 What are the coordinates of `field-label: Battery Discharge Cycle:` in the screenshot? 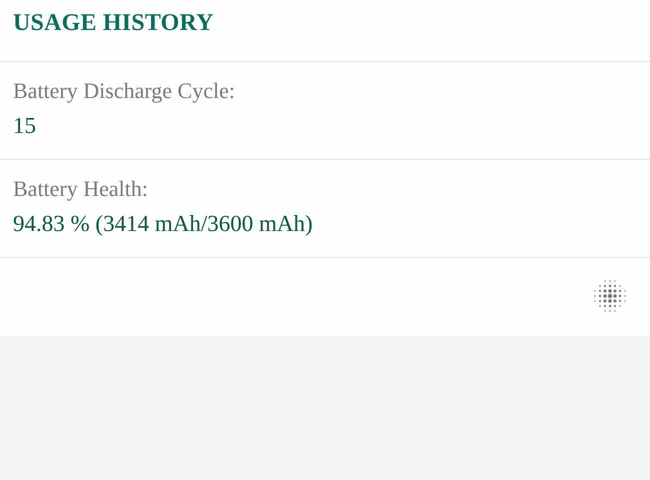 It's located at (124, 91).